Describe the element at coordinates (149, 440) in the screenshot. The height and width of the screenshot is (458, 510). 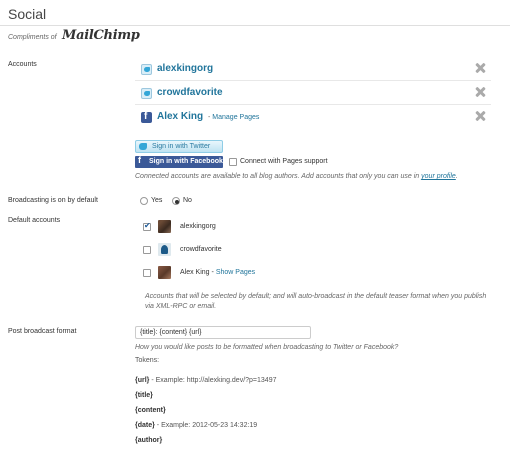
I see `token-item: {author}` at that location.